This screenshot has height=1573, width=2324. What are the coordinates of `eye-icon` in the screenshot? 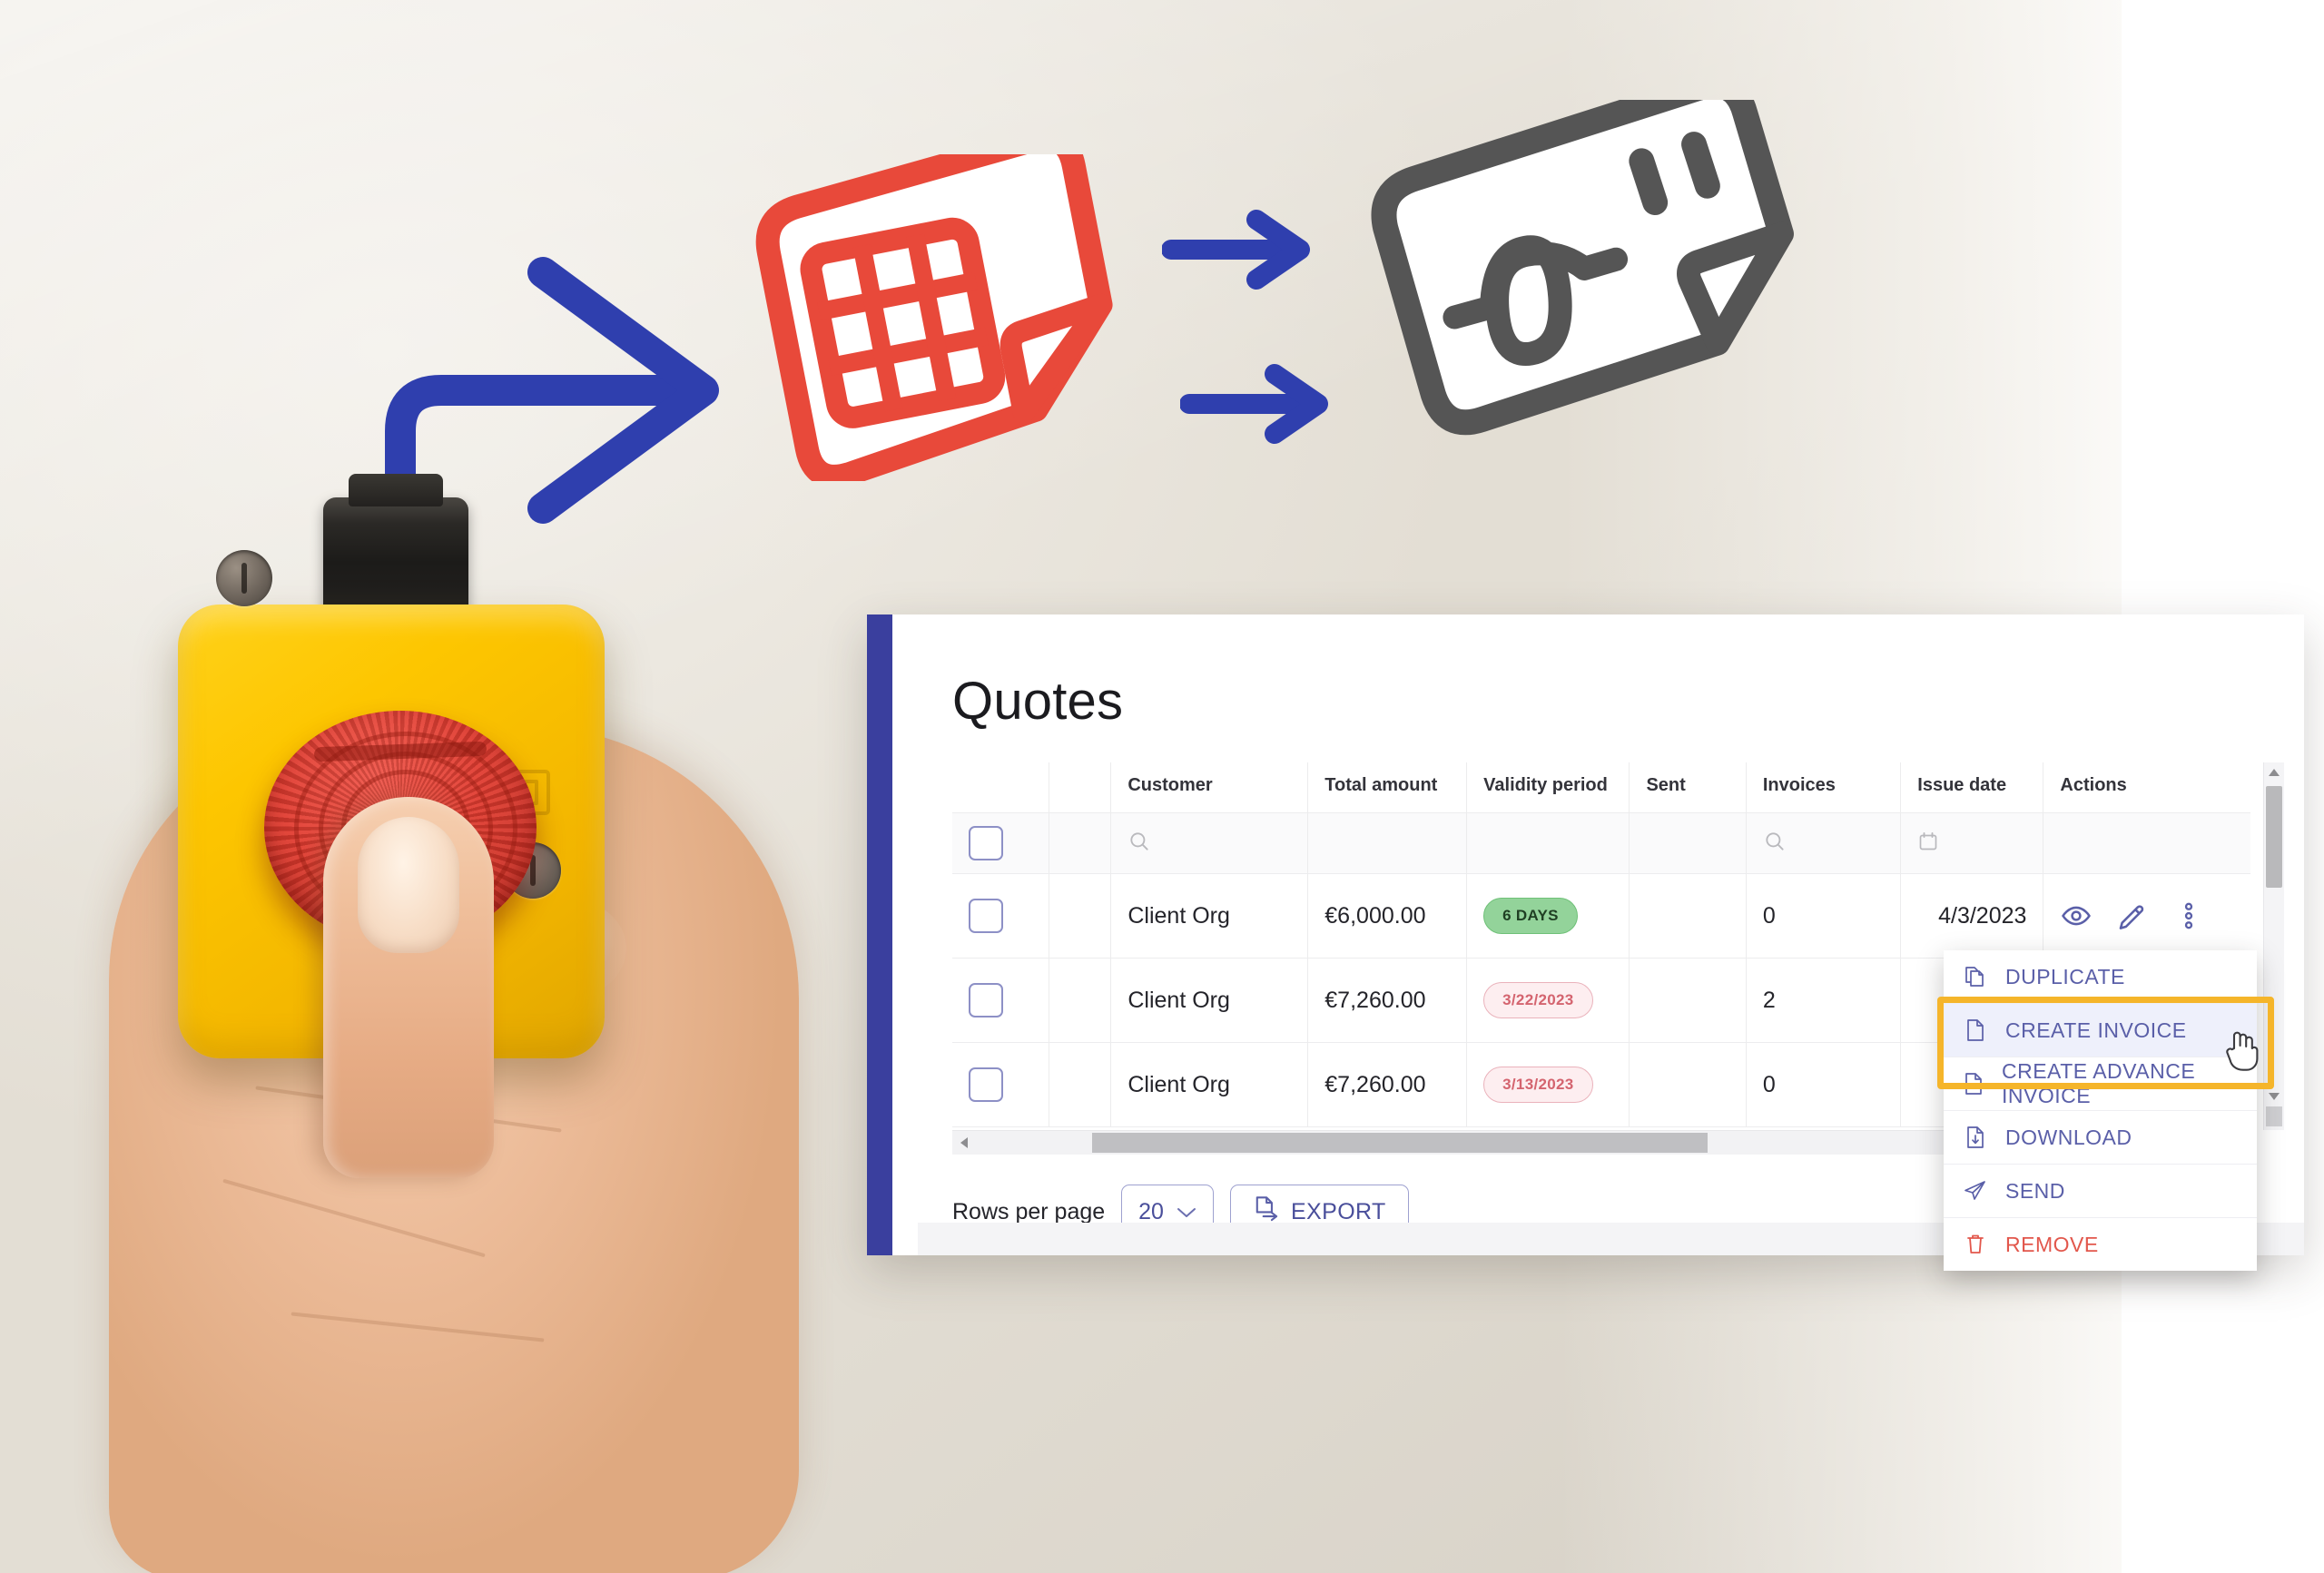 It's located at (2076, 916).